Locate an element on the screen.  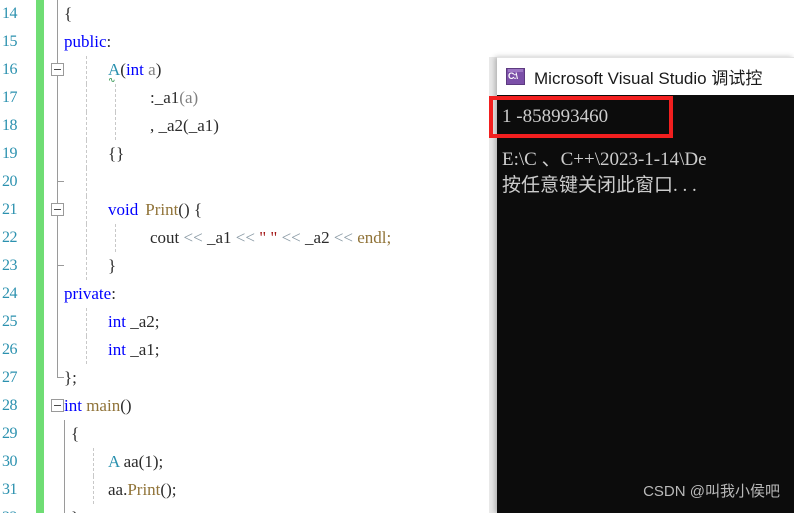
fold-toggle-print is located at coordinates (57, 209).